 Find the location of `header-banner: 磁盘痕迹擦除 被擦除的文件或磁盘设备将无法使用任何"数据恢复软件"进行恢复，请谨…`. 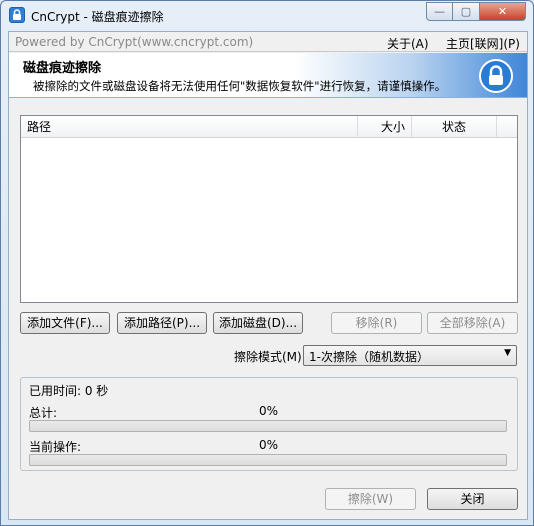

header-banner: 磁盘痕迹擦除 被擦除的文件或磁盘设备将无法使用任何"数据恢复软件"进行恢复，请谨… is located at coordinates (268, 75).